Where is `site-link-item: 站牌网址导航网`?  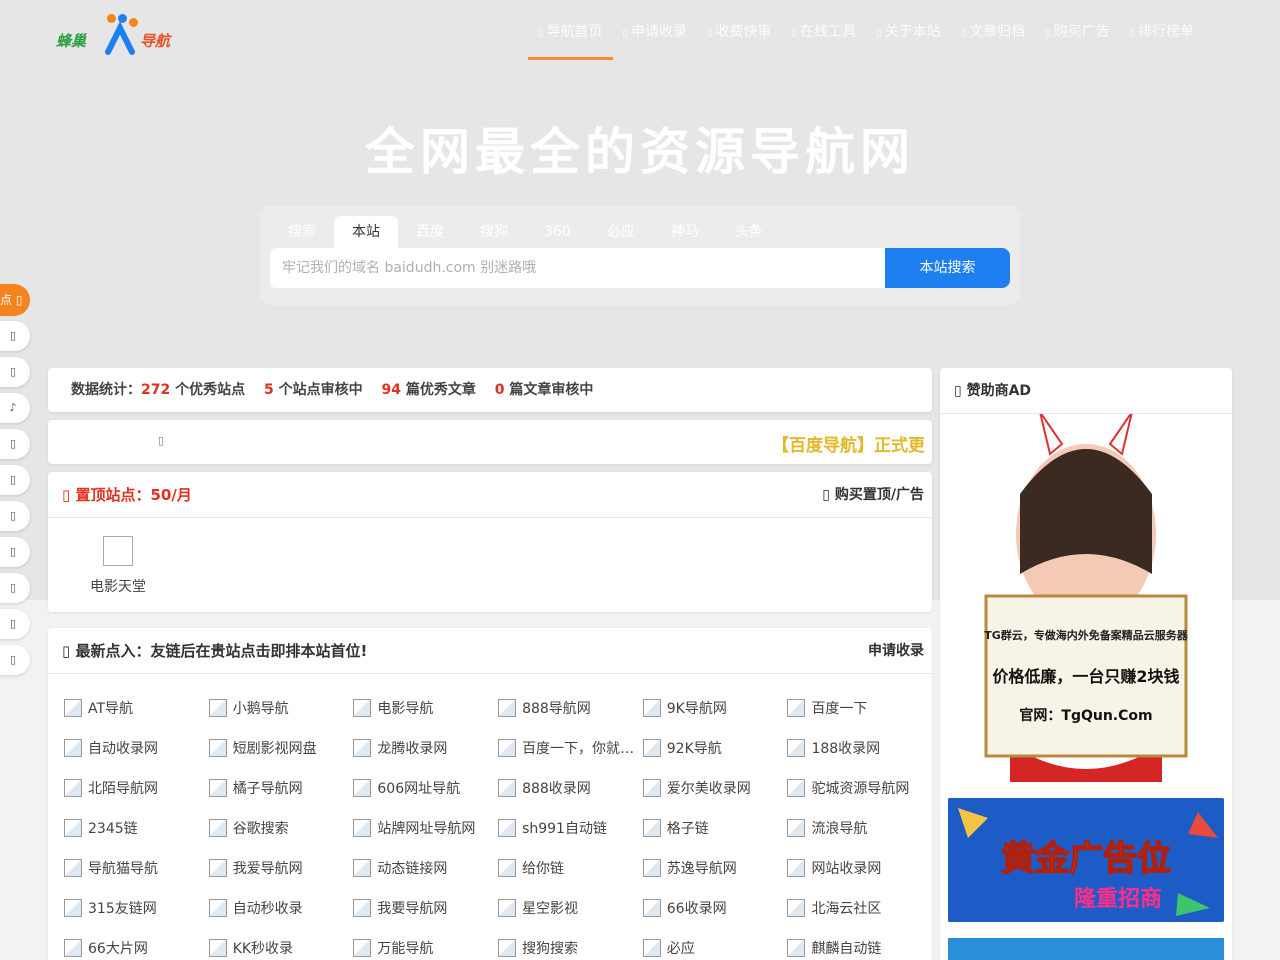 site-link-item: 站牌网址导航网 is located at coordinates (425, 828).